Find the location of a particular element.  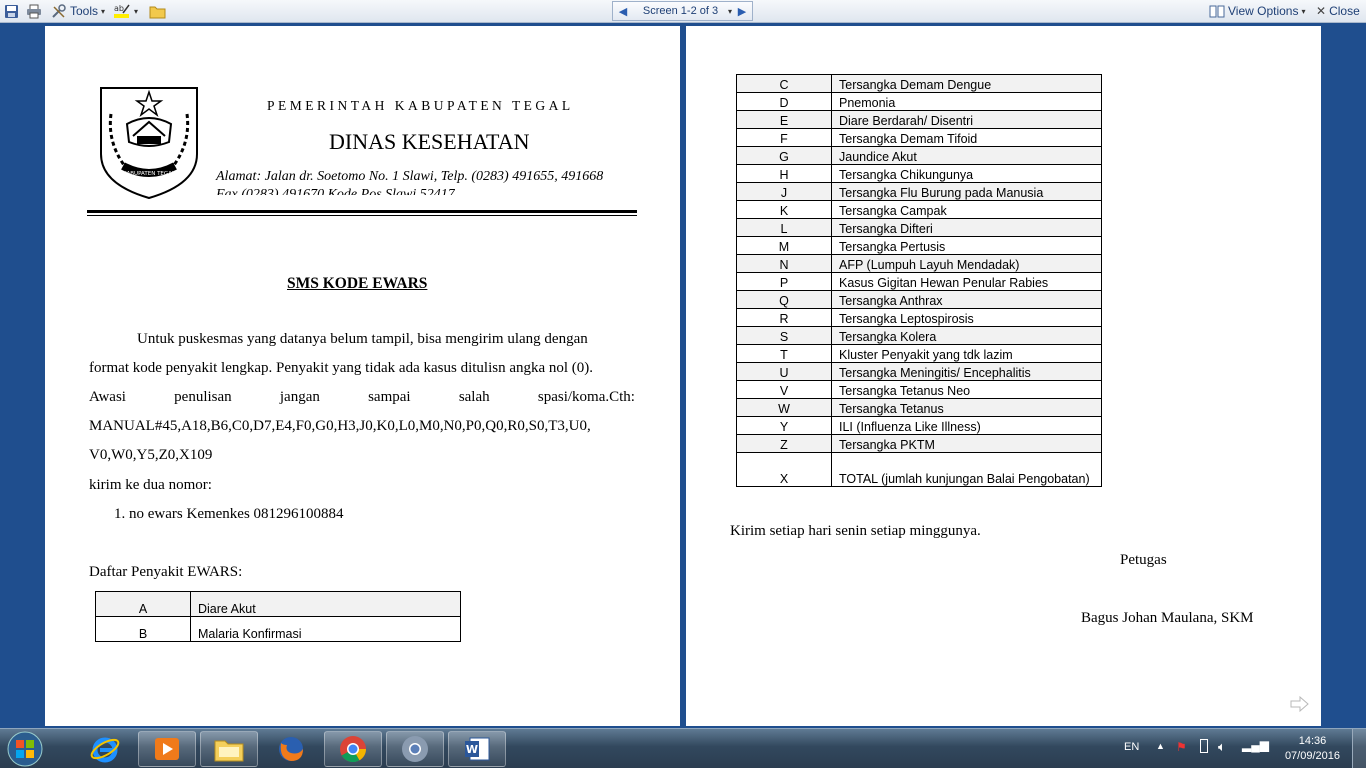

table-row: U Tersangka Meningitis/ Encephalitis is located at coordinates (919, 371).